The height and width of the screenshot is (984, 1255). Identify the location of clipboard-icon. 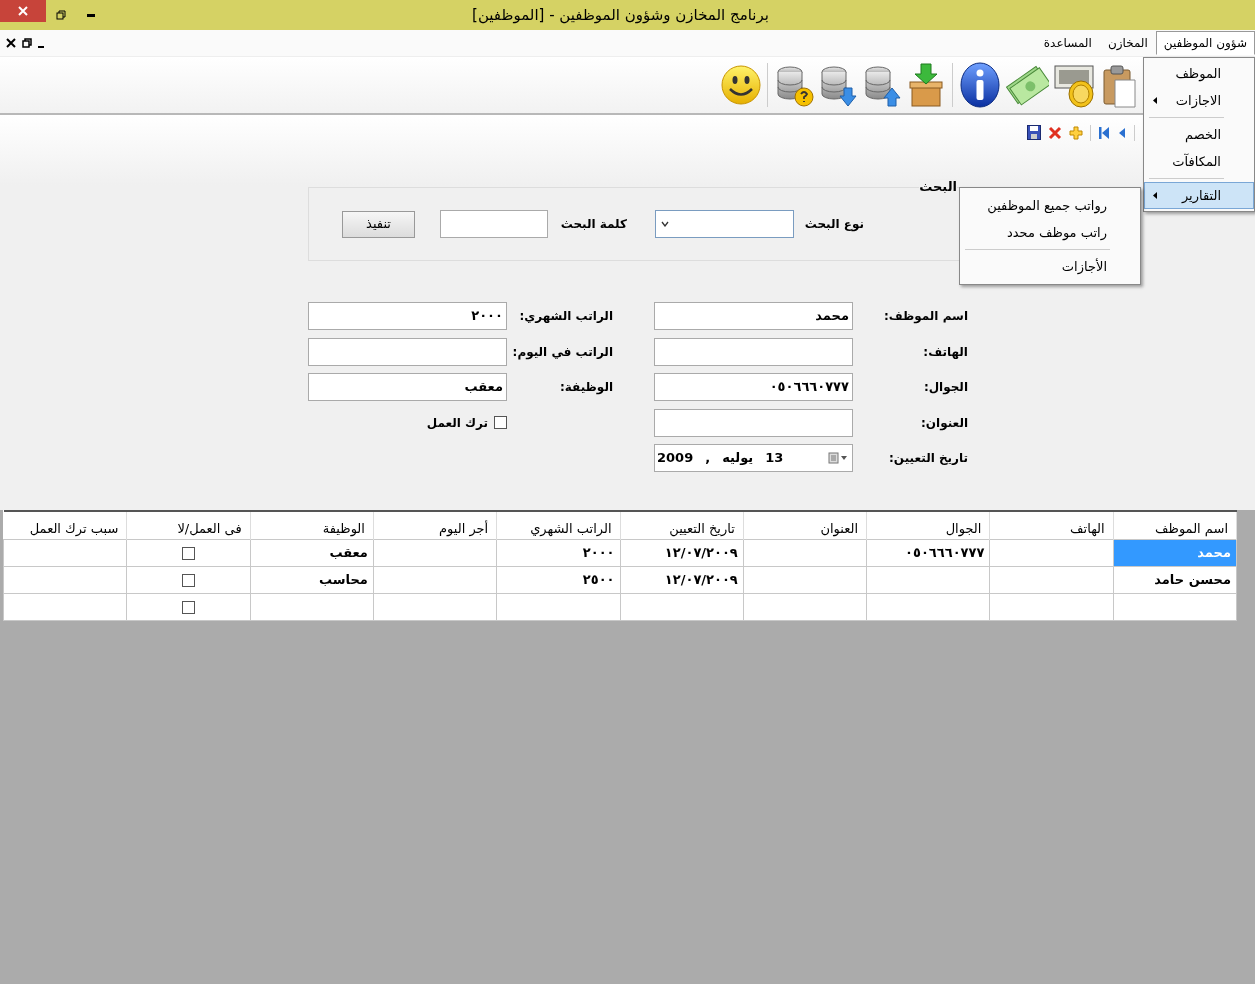
(1119, 85).